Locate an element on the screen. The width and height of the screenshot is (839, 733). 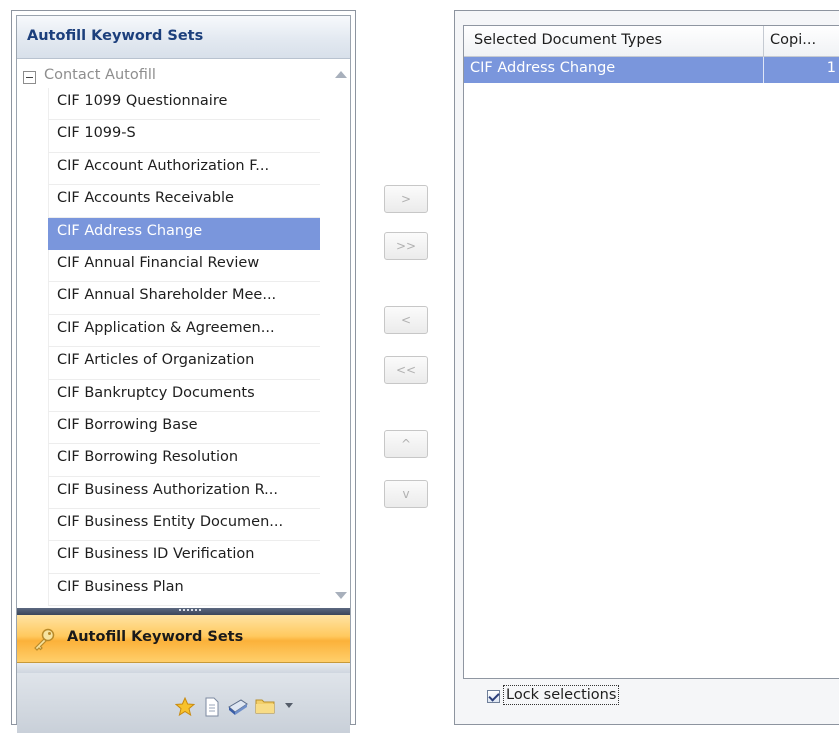
list-item: CIF Business ID Verification is located at coordinates (184, 557).